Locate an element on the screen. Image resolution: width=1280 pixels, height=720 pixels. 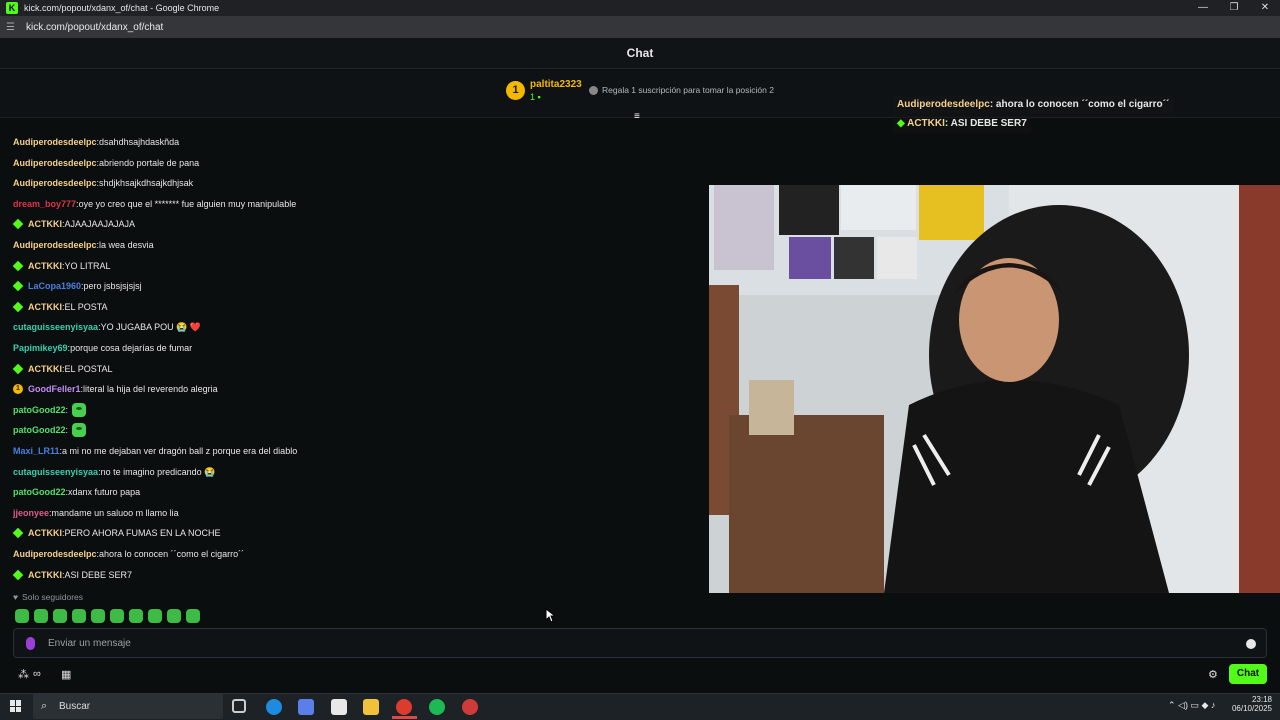
collapse-icon: ≡ is located at coordinates (637, 116).